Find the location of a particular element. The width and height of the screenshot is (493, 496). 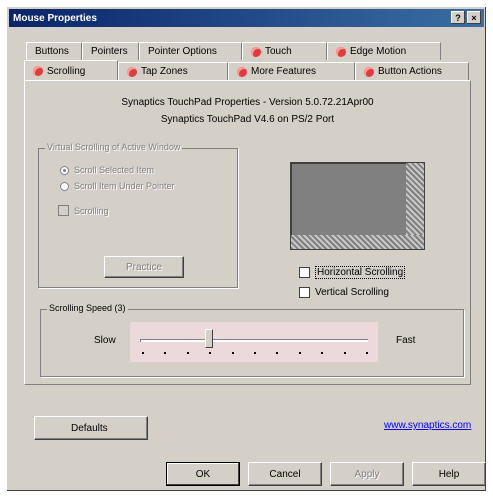

tab-label: Pointers is located at coordinates (109, 51).